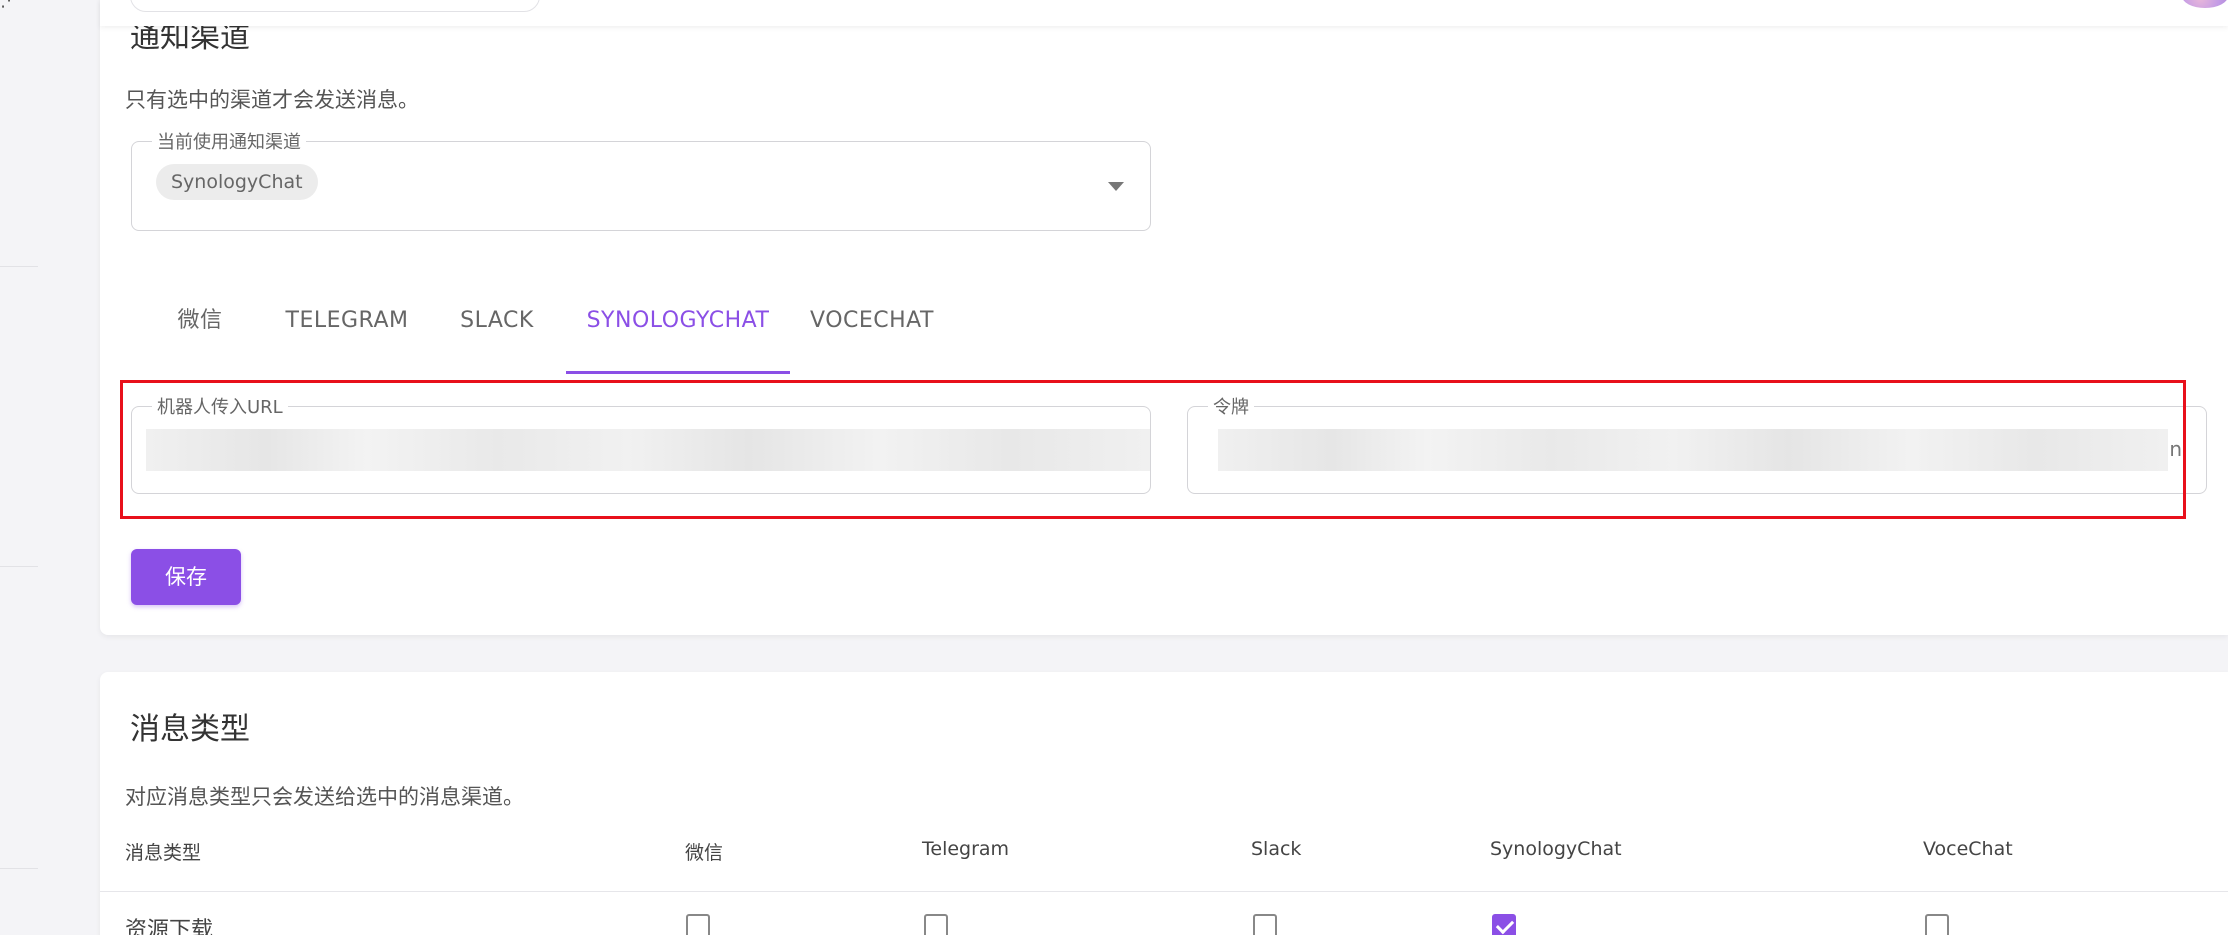 The image size is (2228, 935). What do you see at coordinates (272, 100) in the screenshot?
I see `notify-channels-subtitle: 只有选中的渠道才会发送消息。` at bounding box center [272, 100].